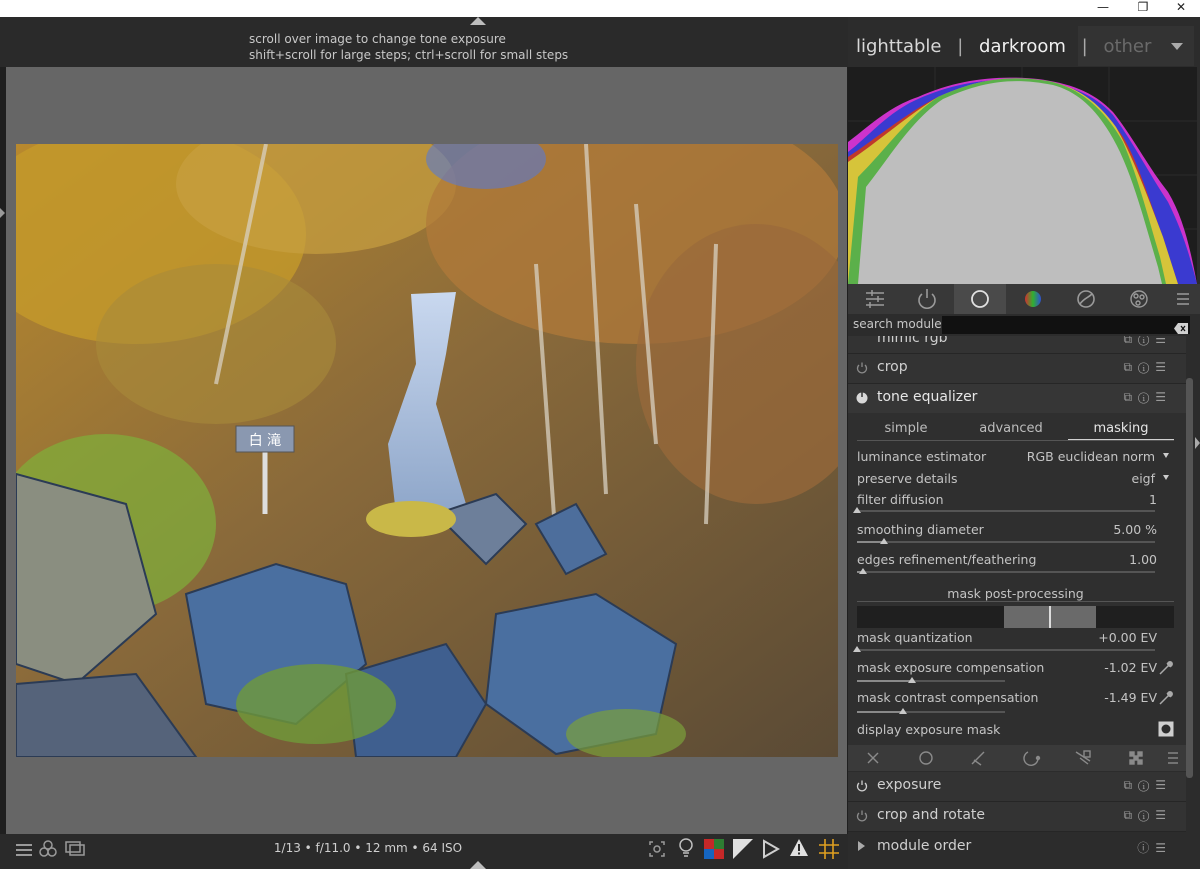 This screenshot has height=869, width=1200. What do you see at coordinates (771, 849) in the screenshot?
I see `guides-icon` at bounding box center [771, 849].